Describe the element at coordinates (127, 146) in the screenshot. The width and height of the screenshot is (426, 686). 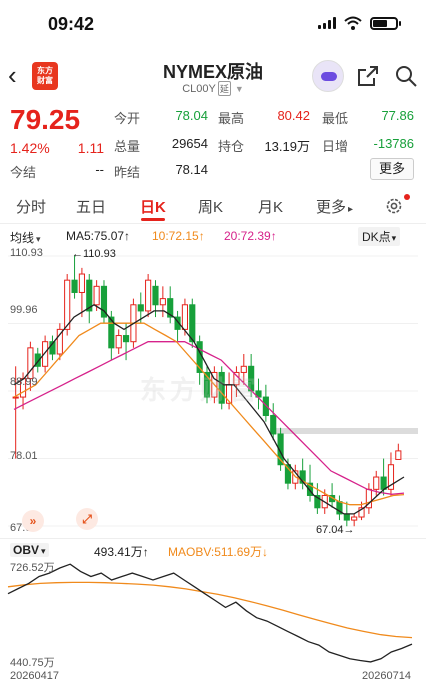
I see `volume-label: 总量` at that location.